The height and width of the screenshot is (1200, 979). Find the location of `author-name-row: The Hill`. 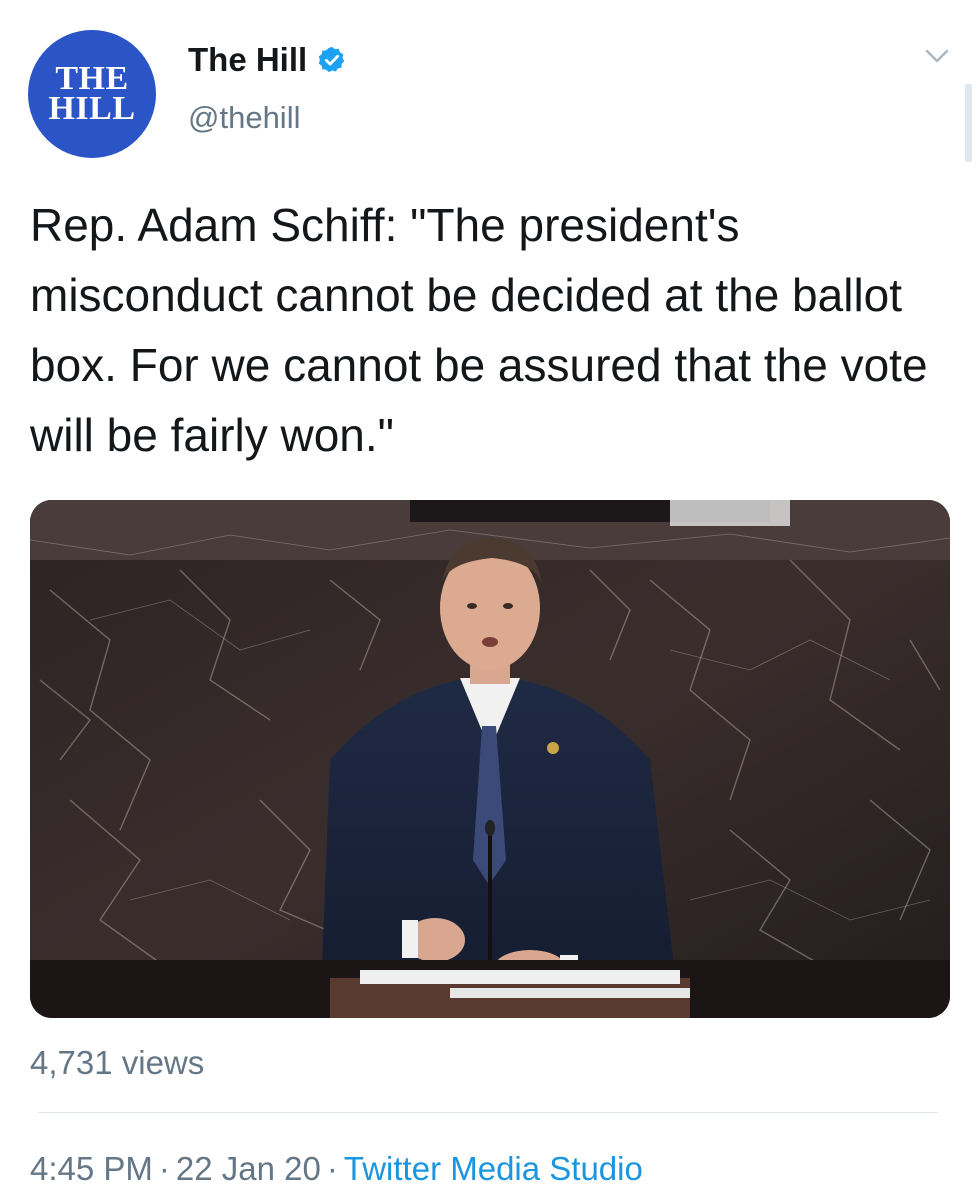

author-name-row: The Hill is located at coordinates (267, 60).